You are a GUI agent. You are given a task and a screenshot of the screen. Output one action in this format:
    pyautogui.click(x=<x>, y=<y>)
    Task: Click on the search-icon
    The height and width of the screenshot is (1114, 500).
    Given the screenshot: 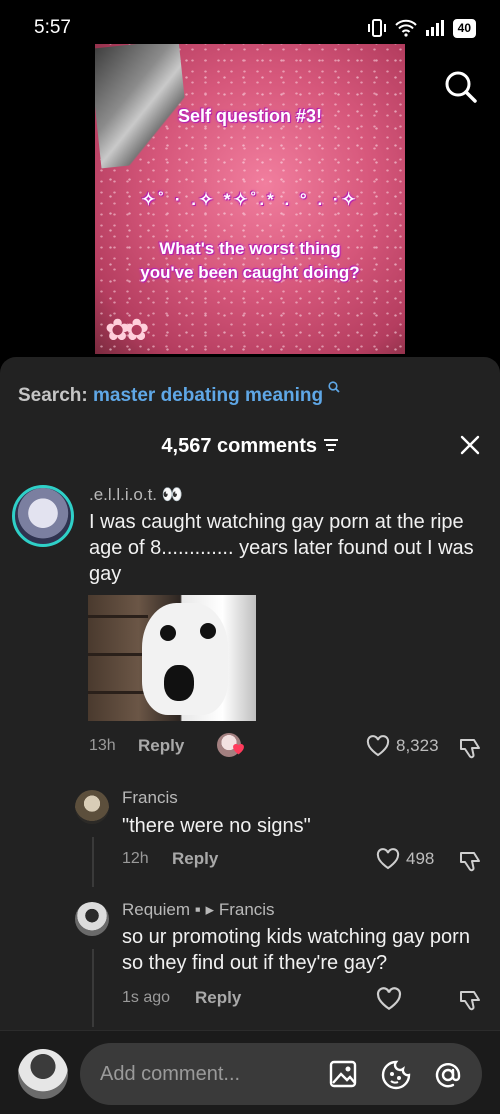 What is the action you would take?
    pyautogui.click(x=461, y=87)
    